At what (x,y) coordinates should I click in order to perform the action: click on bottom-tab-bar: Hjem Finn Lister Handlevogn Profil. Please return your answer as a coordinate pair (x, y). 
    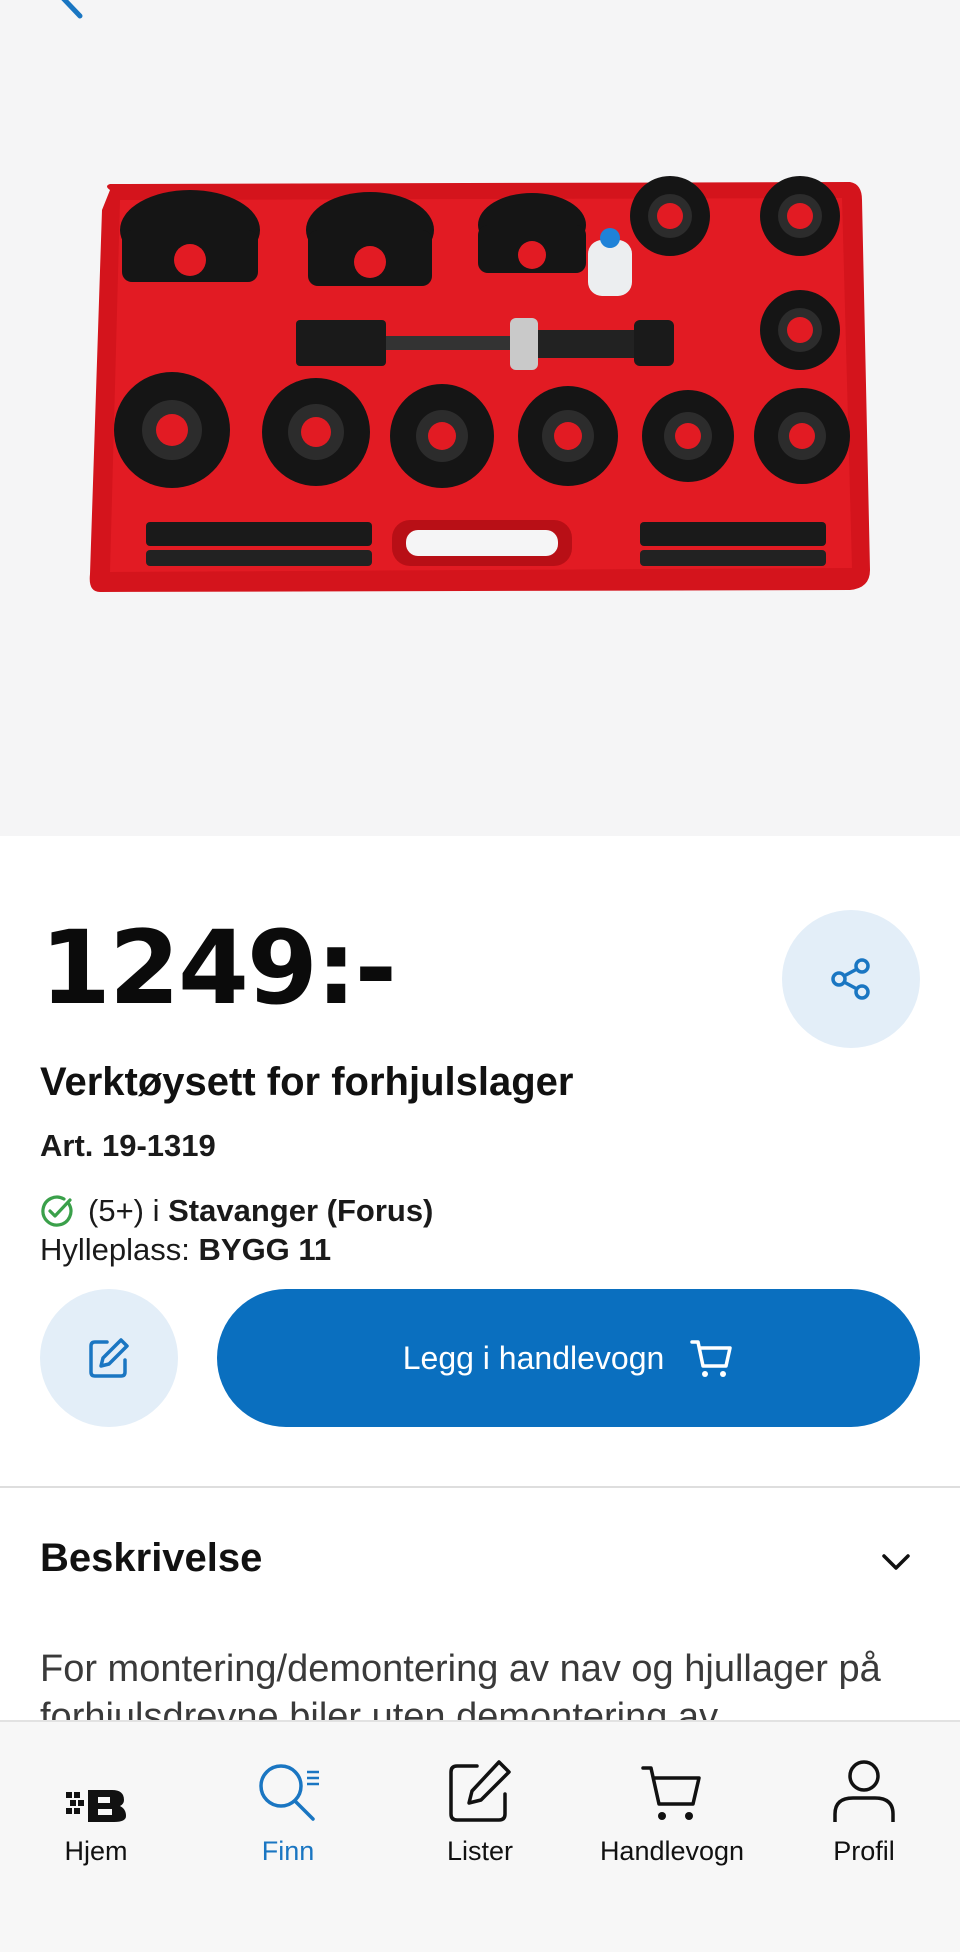
    Looking at the image, I should click on (480, 1836).